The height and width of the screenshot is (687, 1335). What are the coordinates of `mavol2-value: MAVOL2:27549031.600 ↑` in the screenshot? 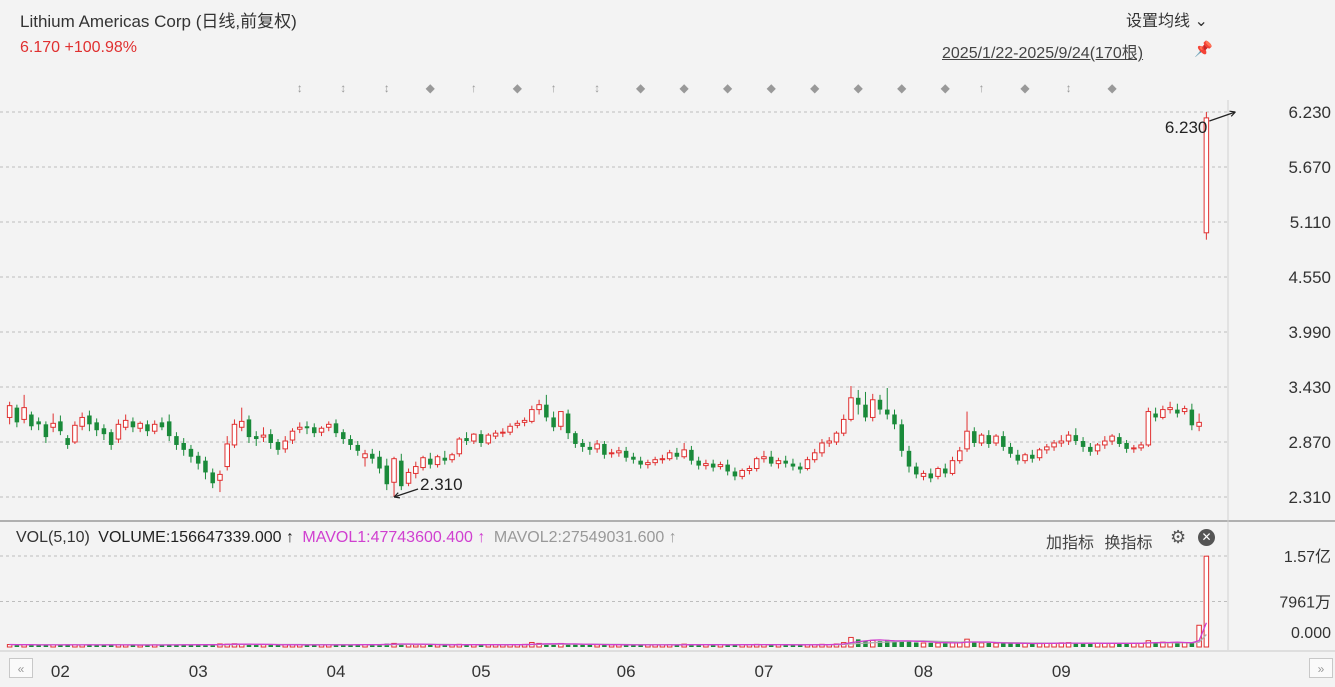 It's located at (585, 537).